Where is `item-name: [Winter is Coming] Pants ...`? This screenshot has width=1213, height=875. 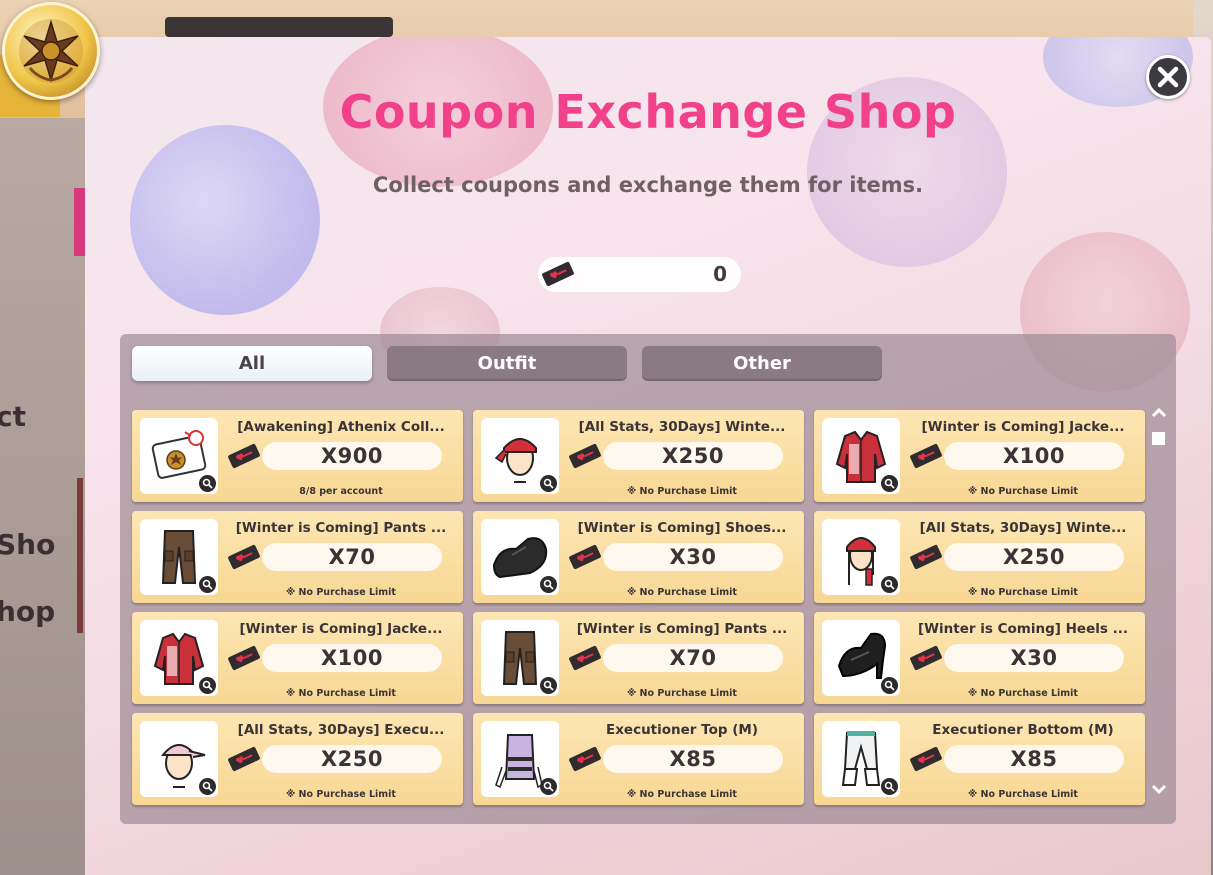
item-name: [Winter is Coming] Pants ... is located at coordinates (341, 528).